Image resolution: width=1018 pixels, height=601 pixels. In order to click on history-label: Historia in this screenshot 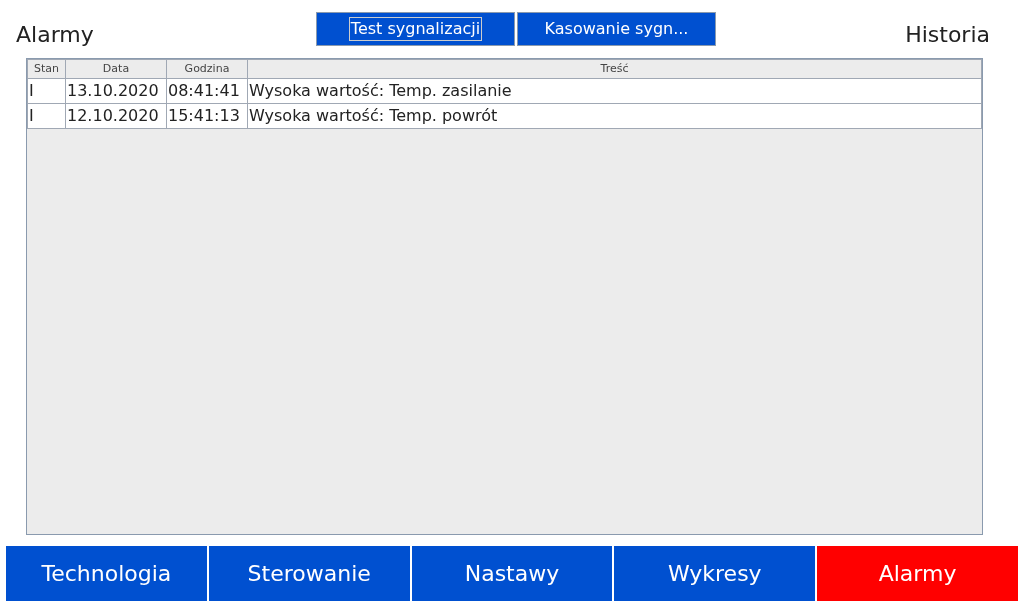, I will do `click(947, 35)`.